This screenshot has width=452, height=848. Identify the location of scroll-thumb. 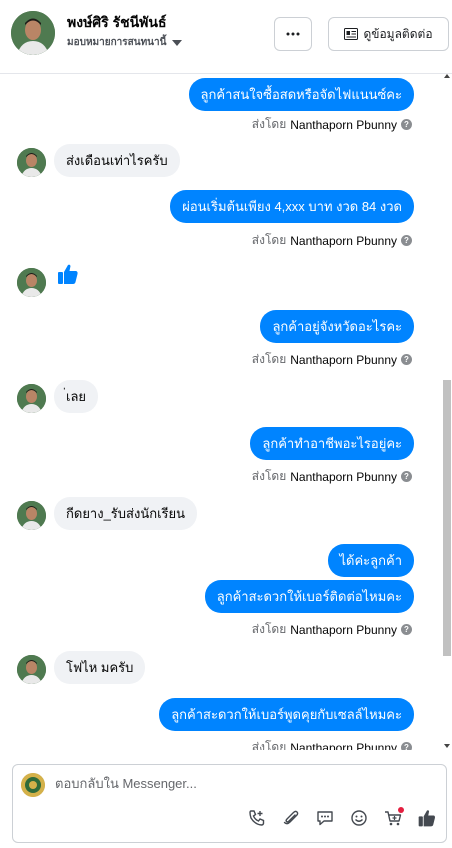
(447, 518).